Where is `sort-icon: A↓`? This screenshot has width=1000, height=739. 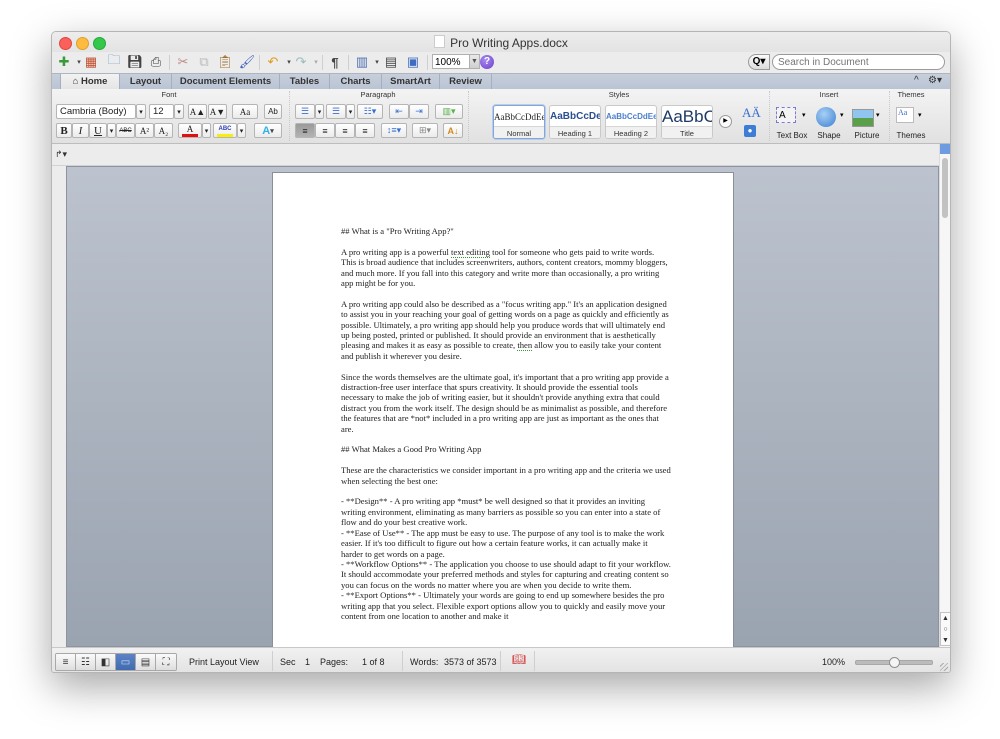
sort-icon: A↓ is located at coordinates (453, 130).